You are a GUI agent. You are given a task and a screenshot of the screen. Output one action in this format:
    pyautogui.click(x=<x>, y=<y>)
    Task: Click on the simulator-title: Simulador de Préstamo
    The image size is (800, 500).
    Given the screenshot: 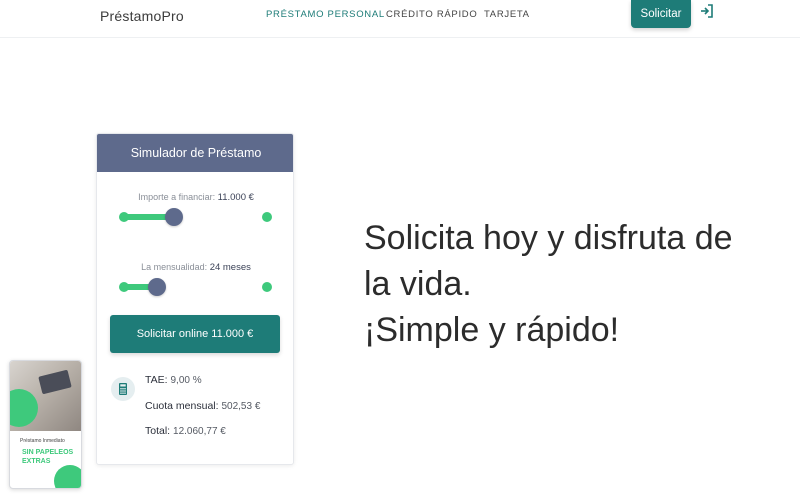 What is the action you would take?
    pyautogui.click(x=195, y=153)
    